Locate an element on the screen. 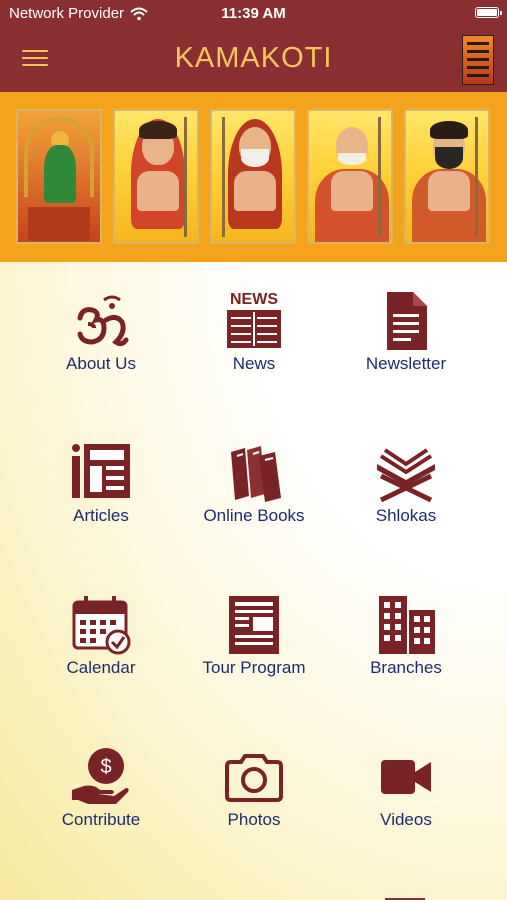 The image size is (507, 900). menu-news: NEWS News is located at coordinates (254, 345).